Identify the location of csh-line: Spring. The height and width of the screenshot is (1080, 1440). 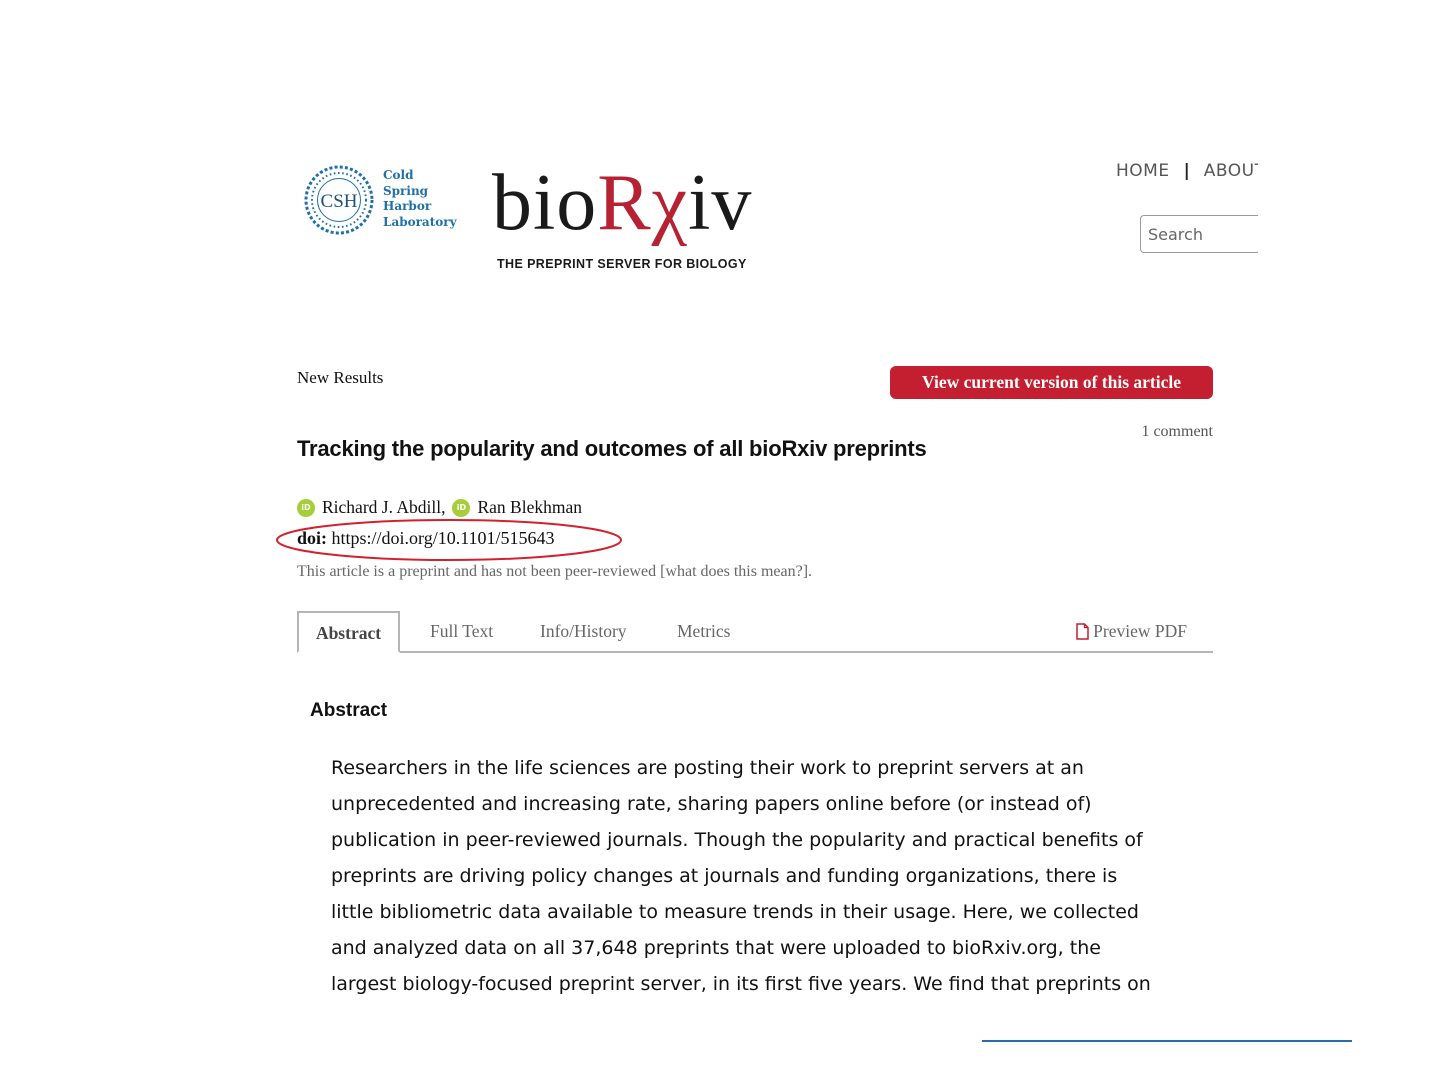
(406, 190).